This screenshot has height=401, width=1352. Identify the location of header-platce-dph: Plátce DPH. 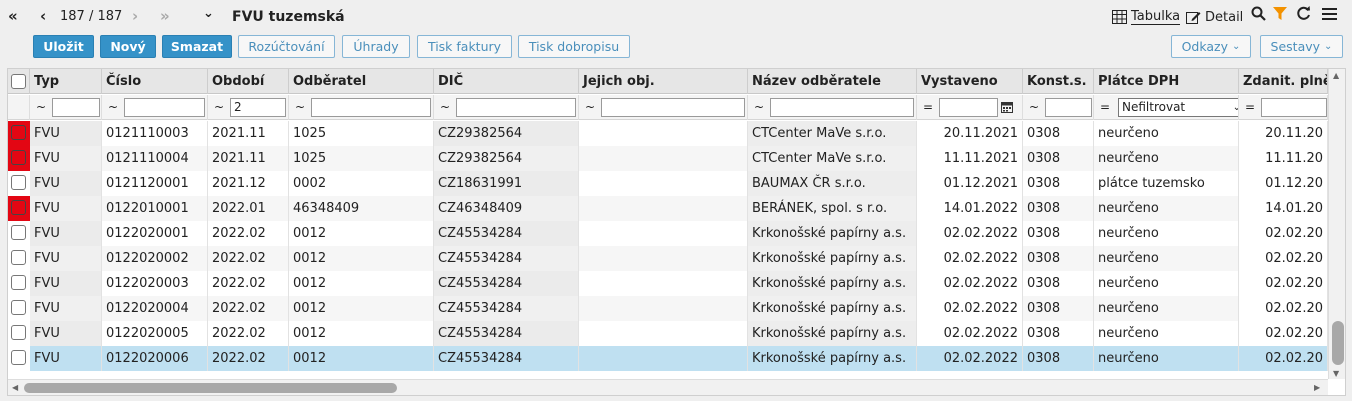
(1166, 81).